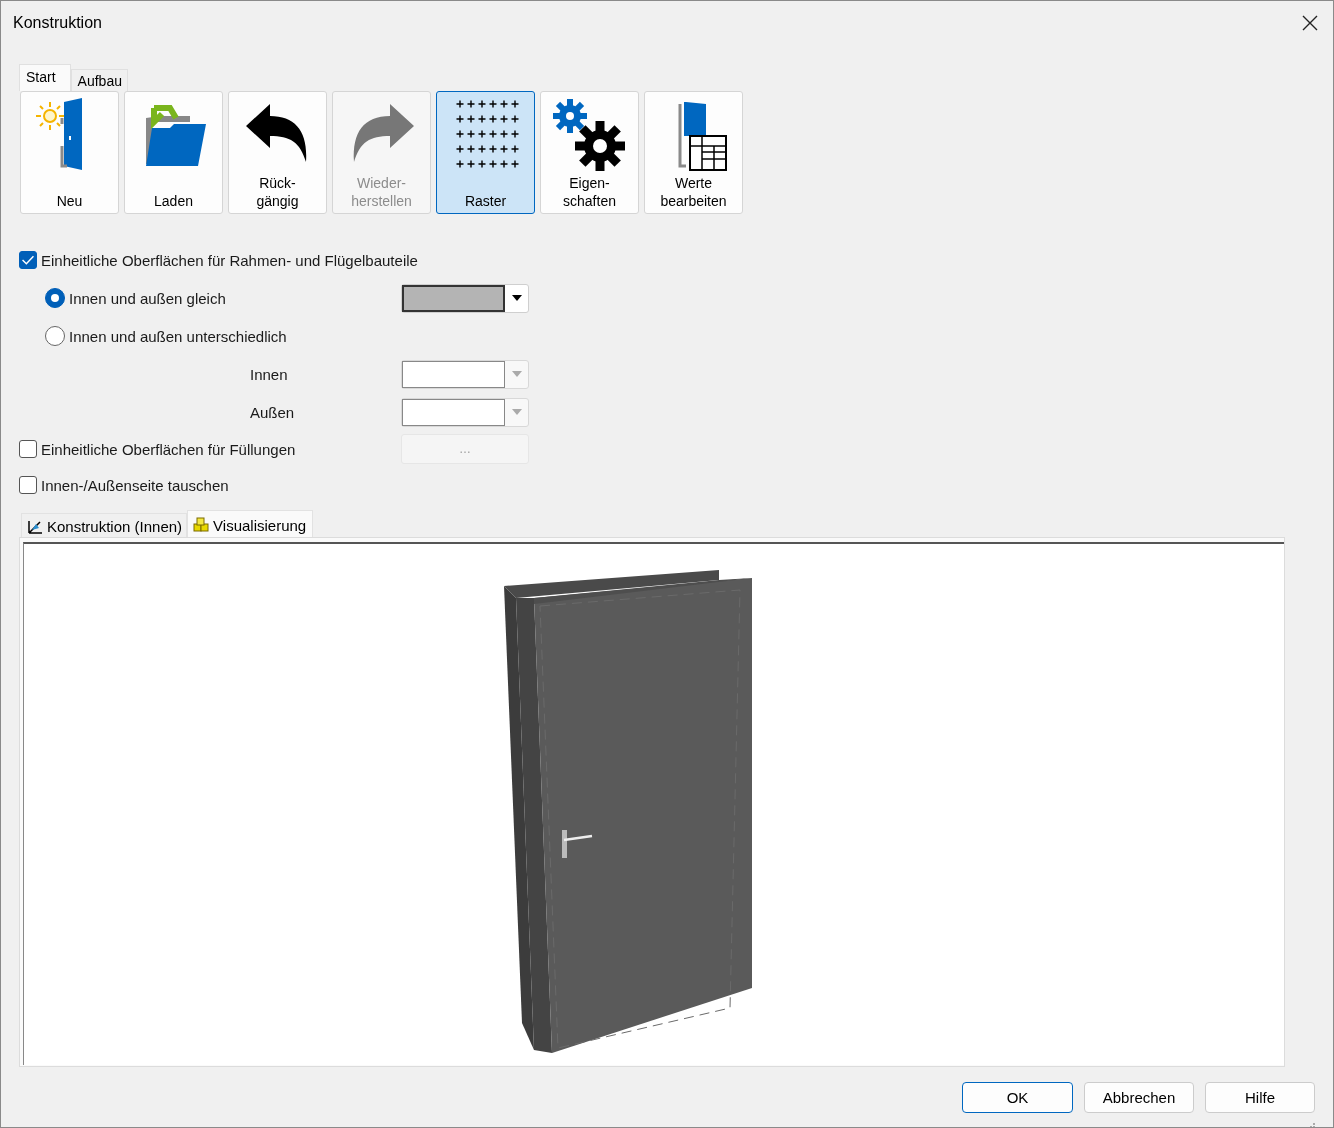 Image resolution: width=1334 pixels, height=1128 pixels. Describe the element at coordinates (178, 336) in the screenshot. I see `radio-label: Innen und außen unterschiedlich` at that location.